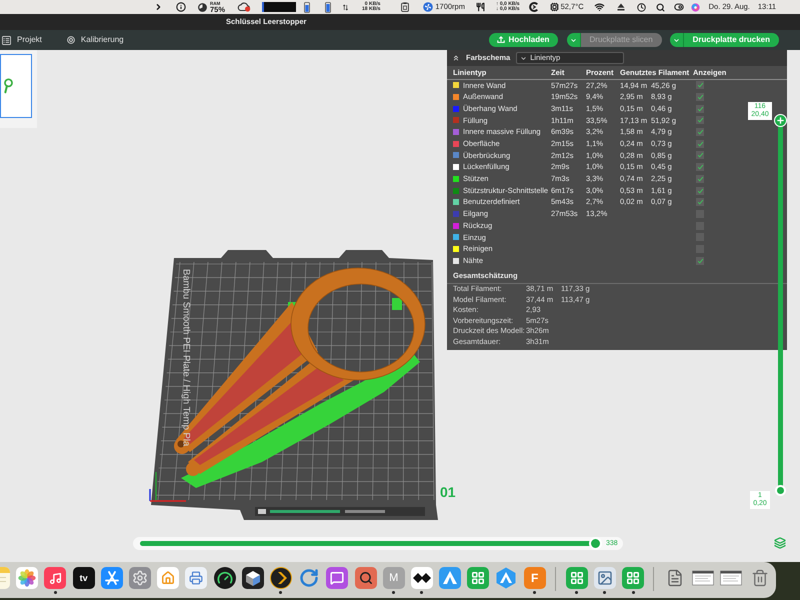 The image size is (800, 600). Describe the element at coordinates (428, 7) in the screenshot. I see `fan-icon` at that location.